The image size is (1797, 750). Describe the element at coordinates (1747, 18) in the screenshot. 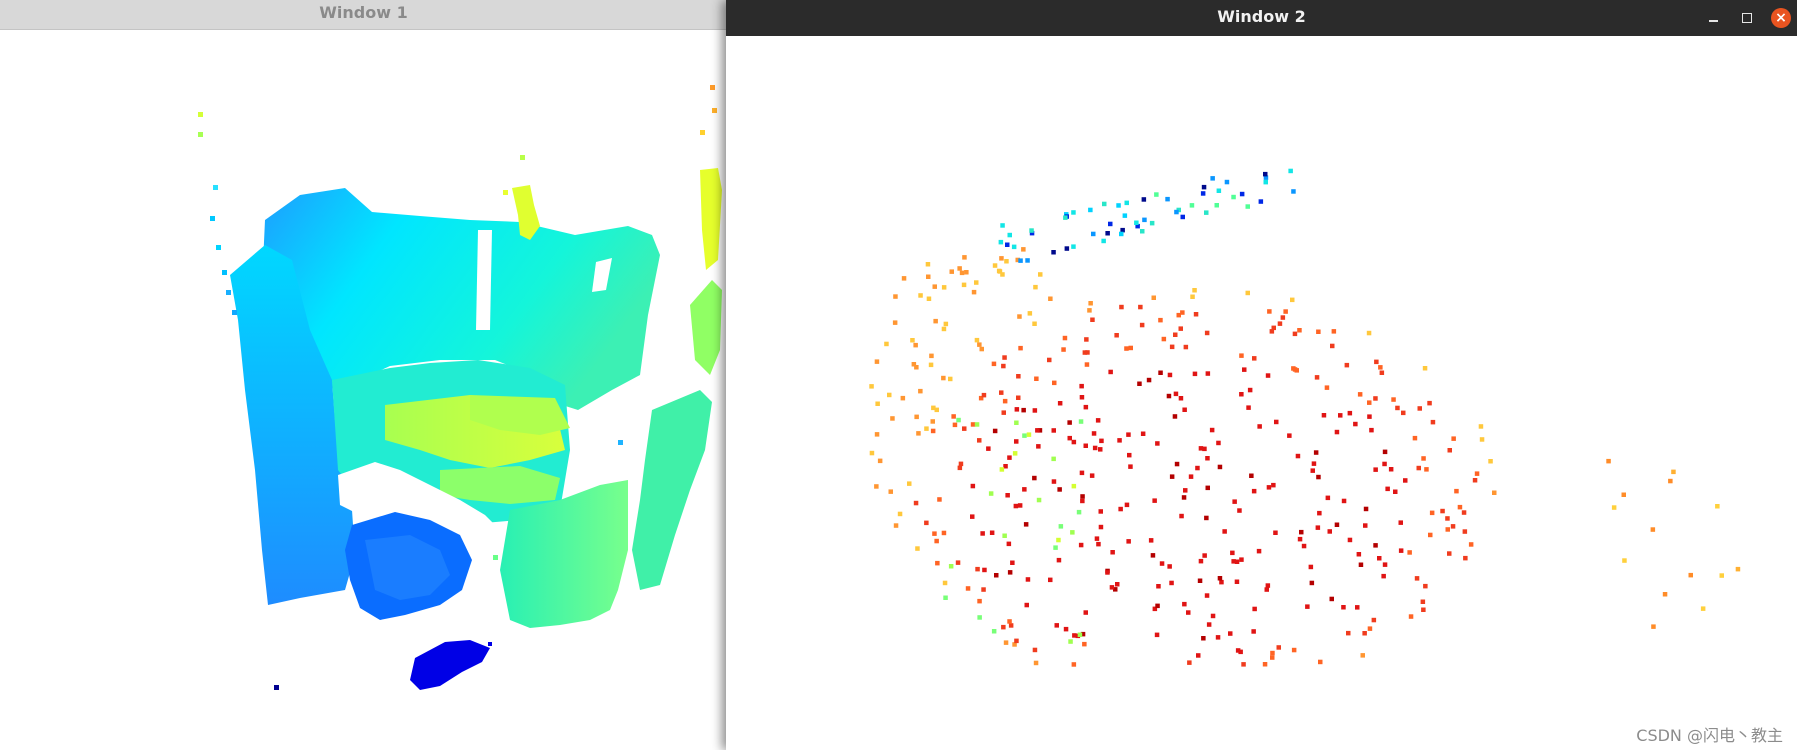

I see `maximize-button` at that location.